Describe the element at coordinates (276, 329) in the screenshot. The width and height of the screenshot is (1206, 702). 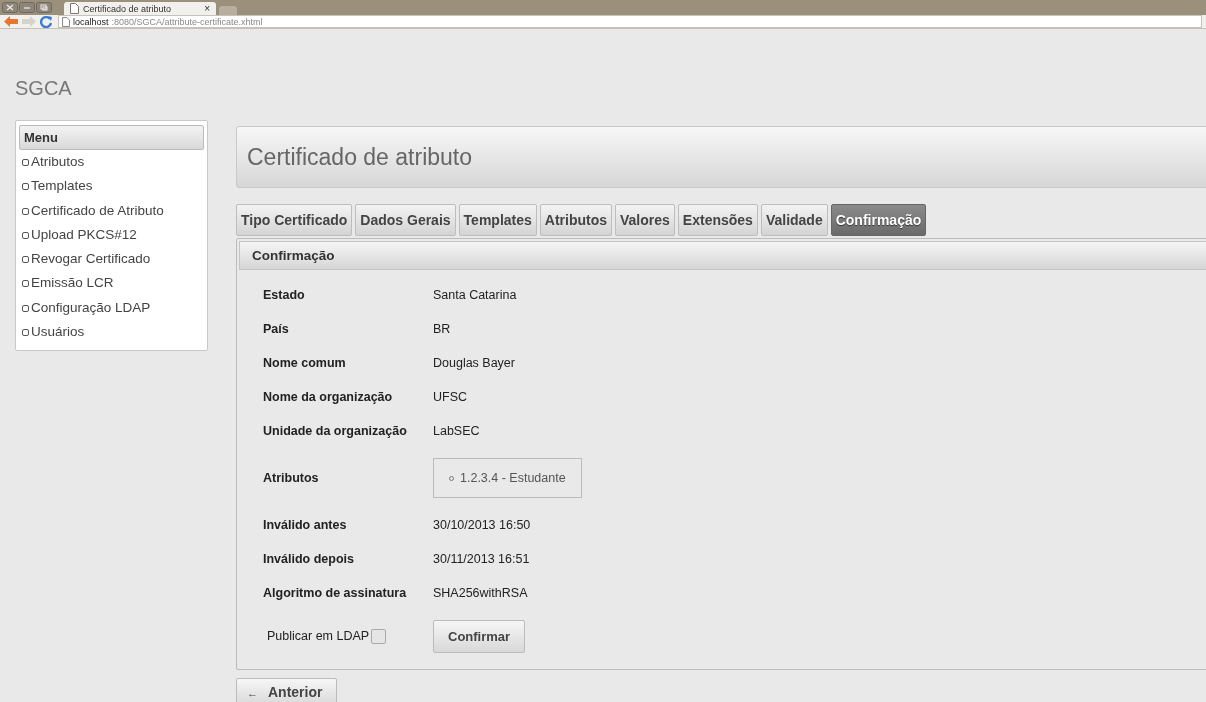
I see `field-label: País` at that location.